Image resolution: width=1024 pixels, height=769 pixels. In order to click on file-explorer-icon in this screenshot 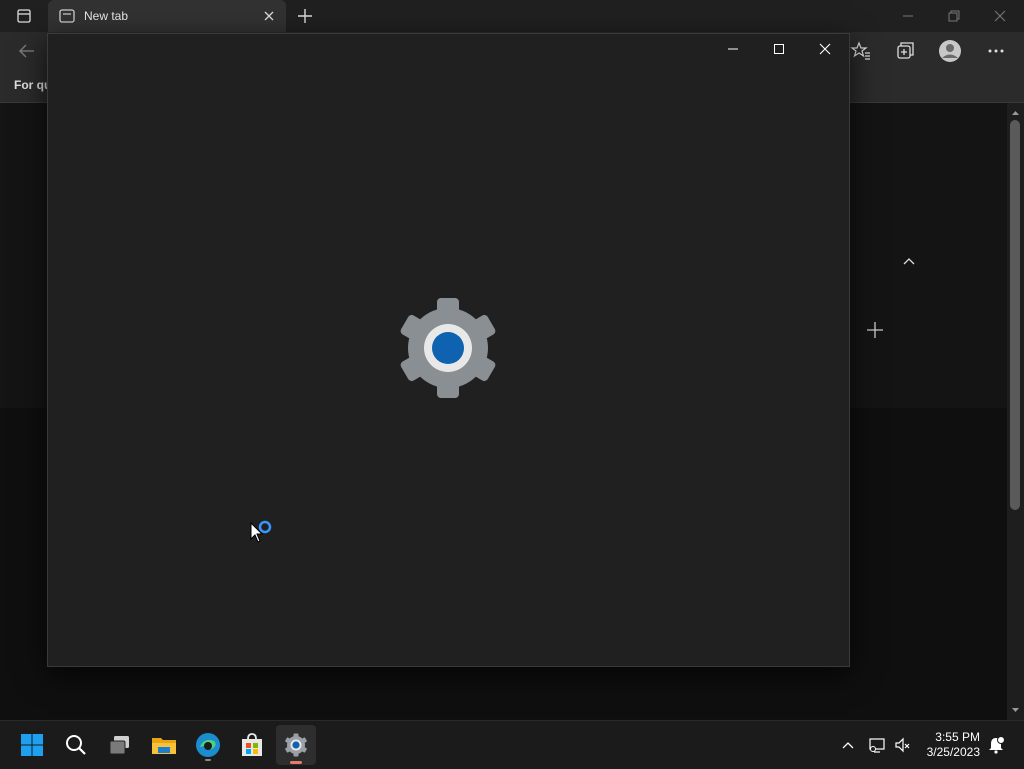, I will do `click(164, 745)`.